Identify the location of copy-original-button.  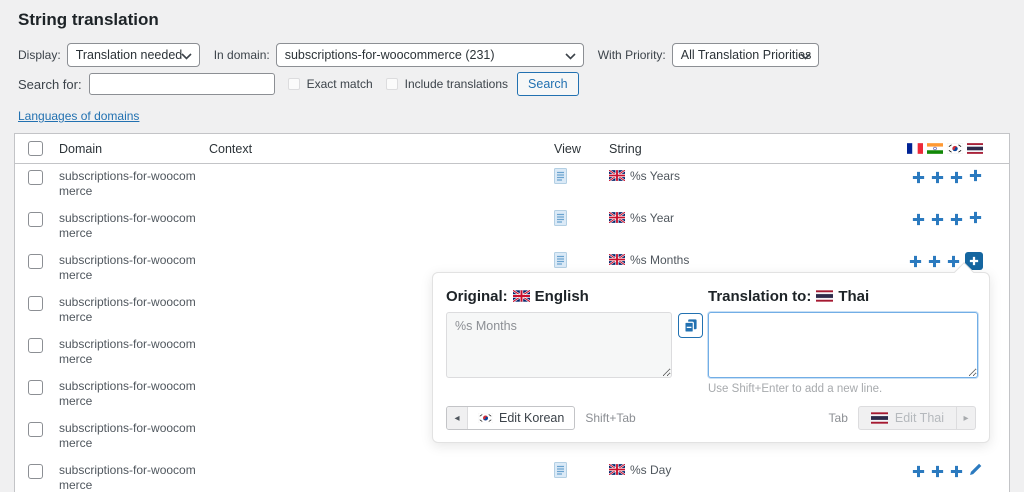
(690, 325).